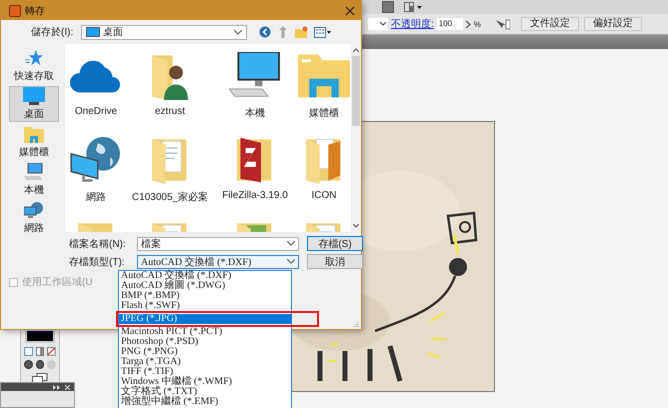  What do you see at coordinates (15, 10) in the screenshot?
I see `app-icon` at bounding box center [15, 10].